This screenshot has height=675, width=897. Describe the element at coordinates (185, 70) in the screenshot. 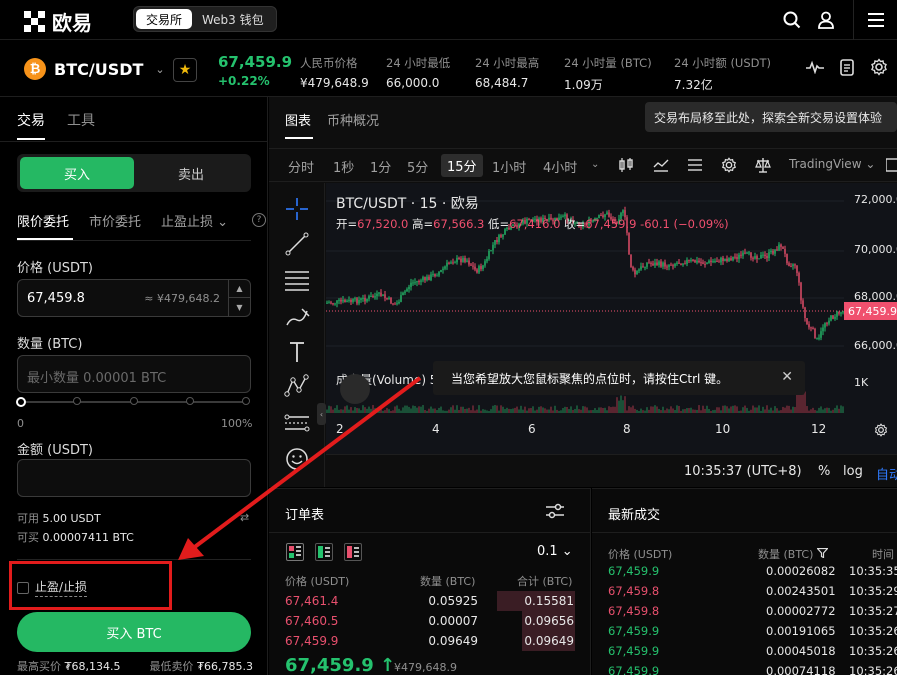

I see `favorite-star-icon: ★` at that location.